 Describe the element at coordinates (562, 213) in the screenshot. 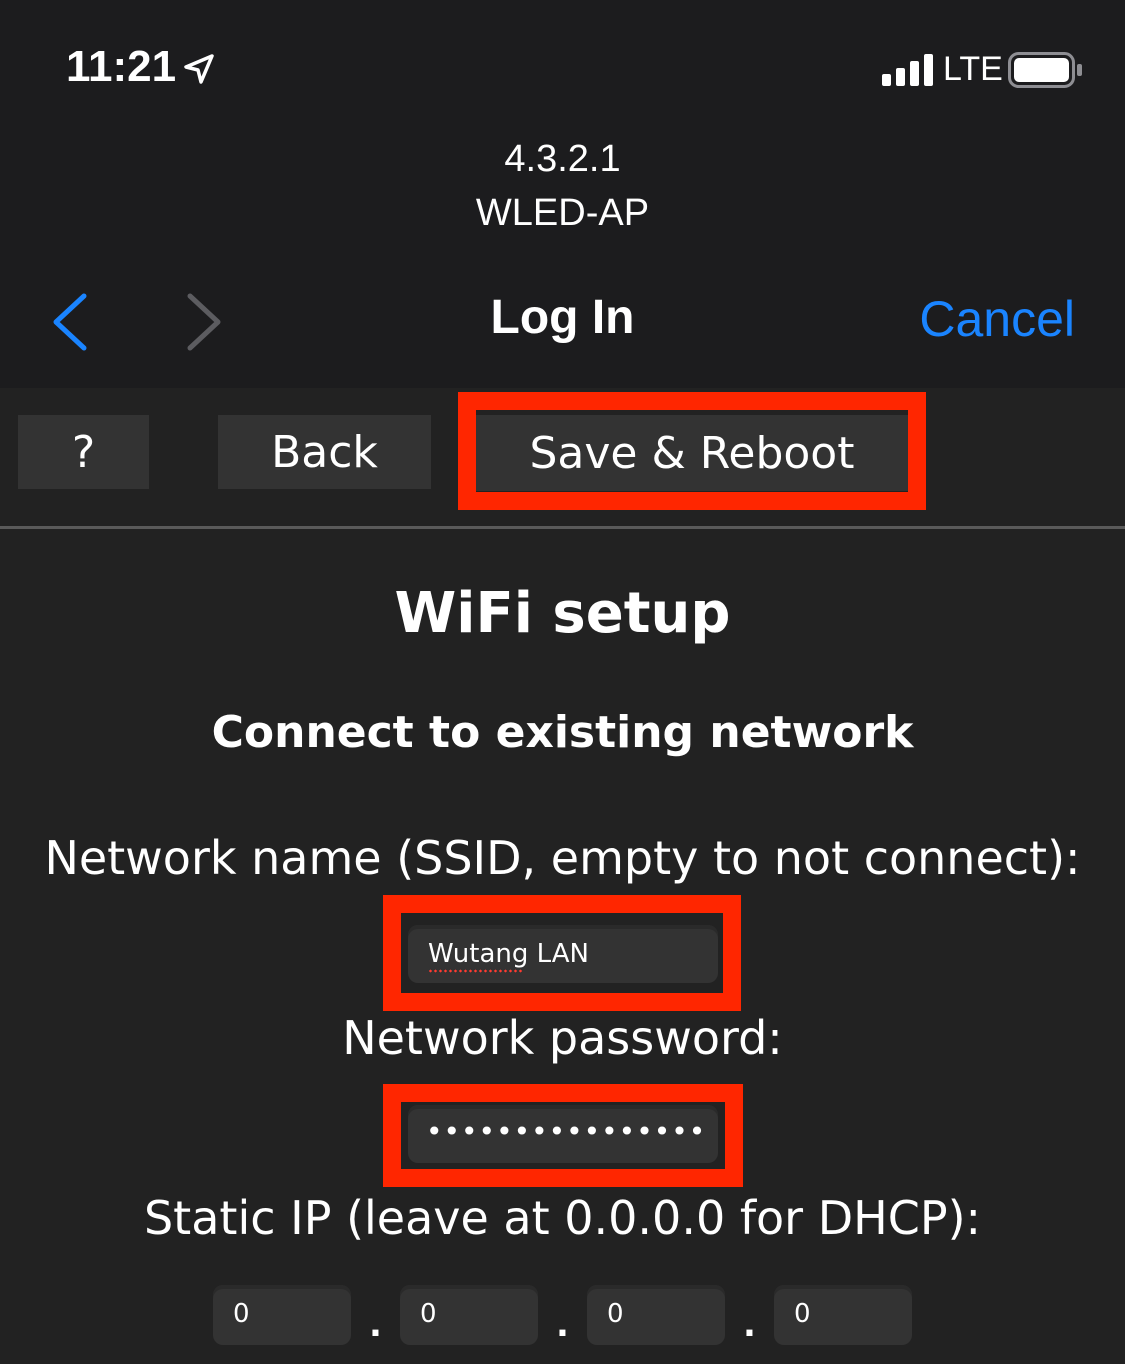

I see `host-name: WLED-AP` at that location.